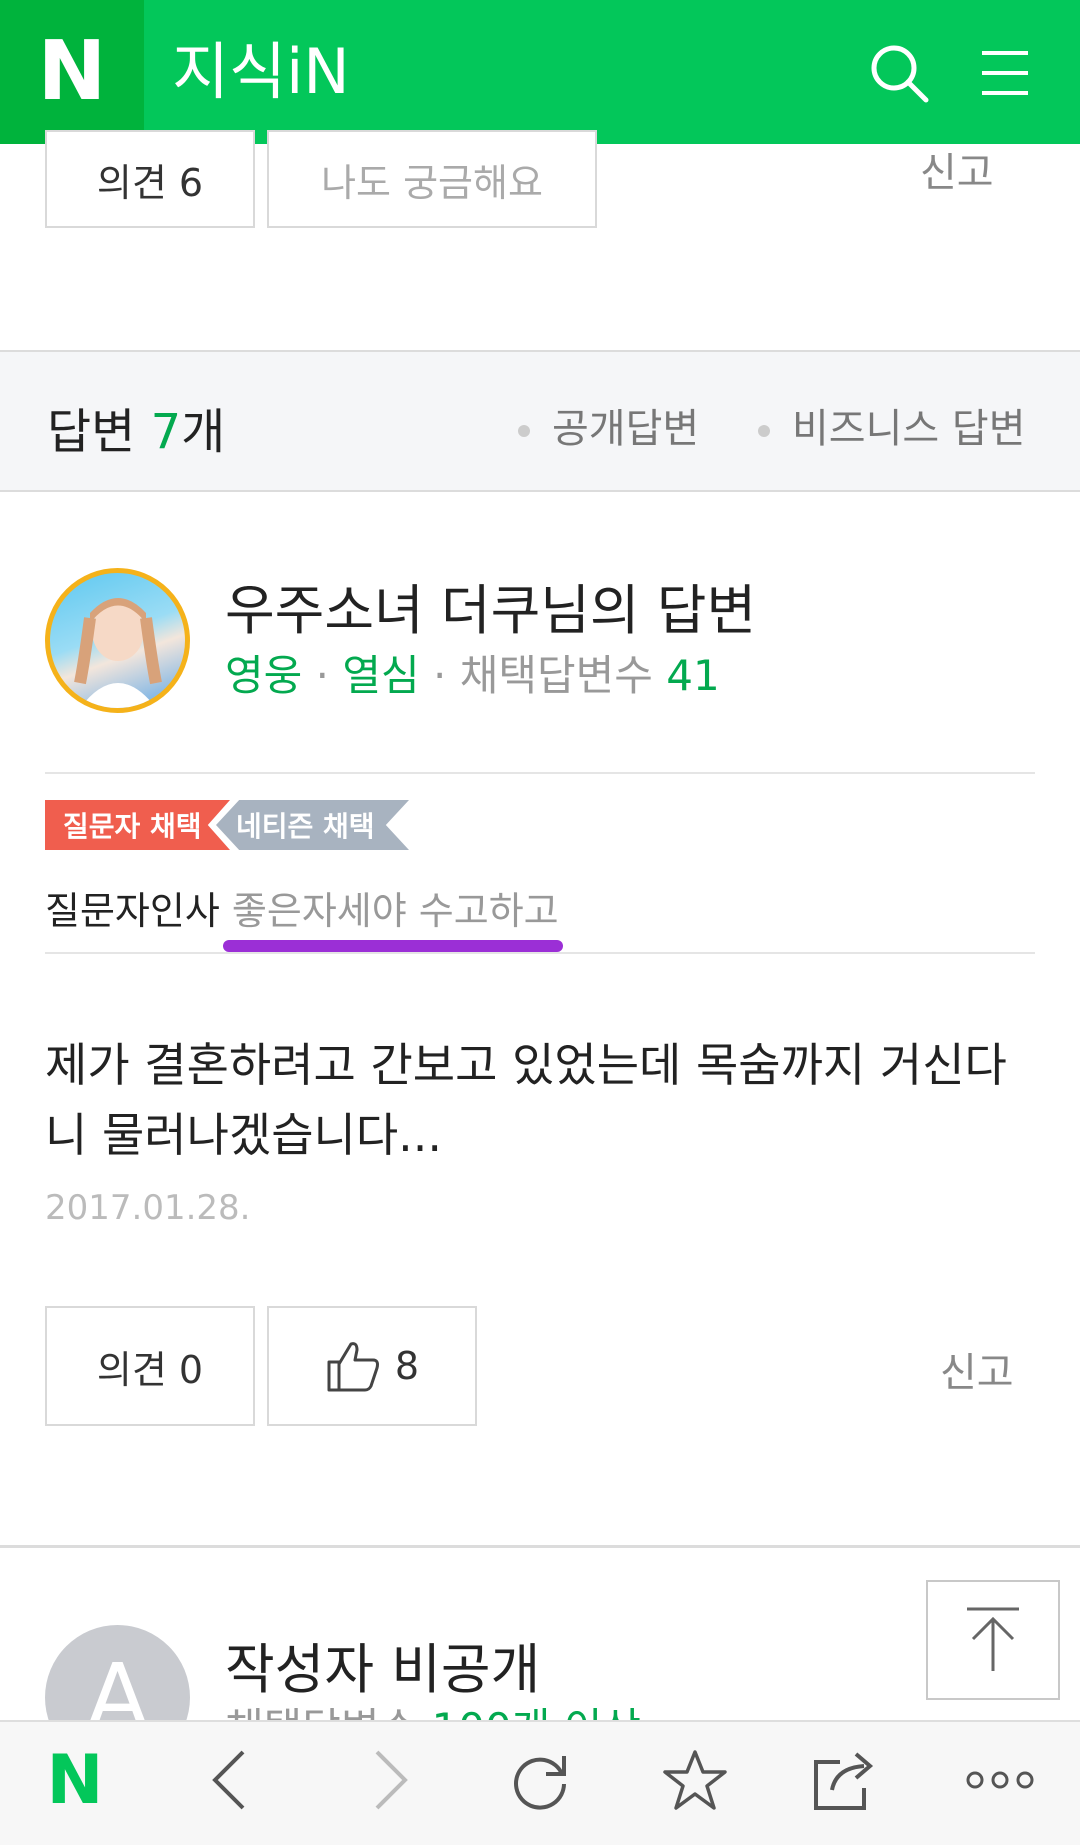  Describe the element at coordinates (845, 1780) in the screenshot. I see `share-icon` at that location.